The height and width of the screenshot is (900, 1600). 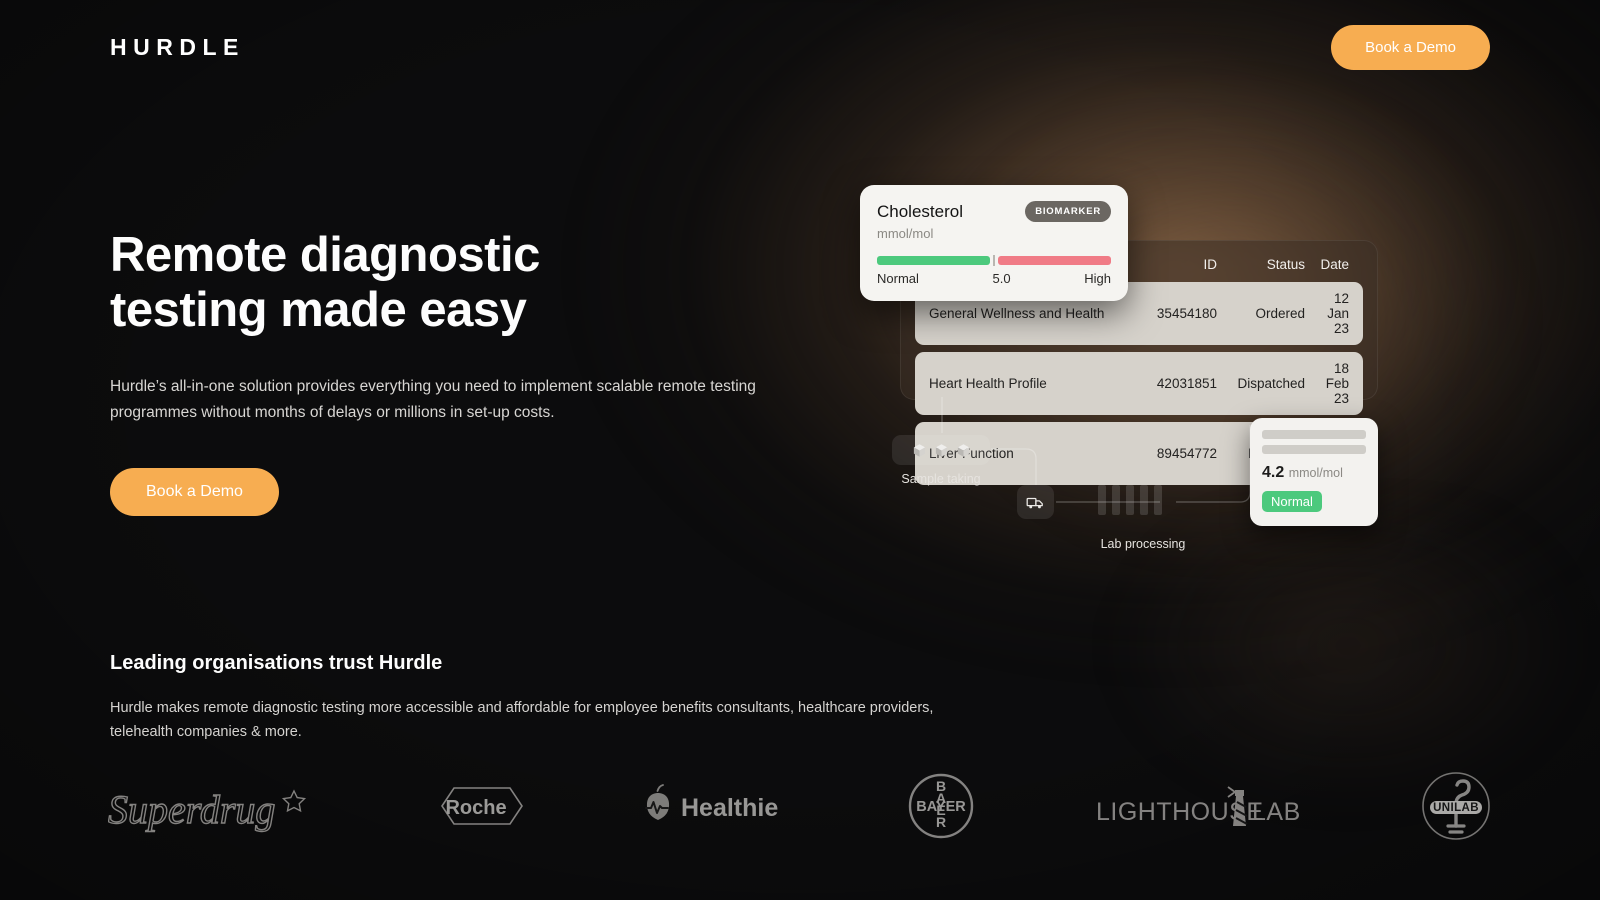 I want to click on sample-taking-label: Sample taking, so click(x=941, y=479).